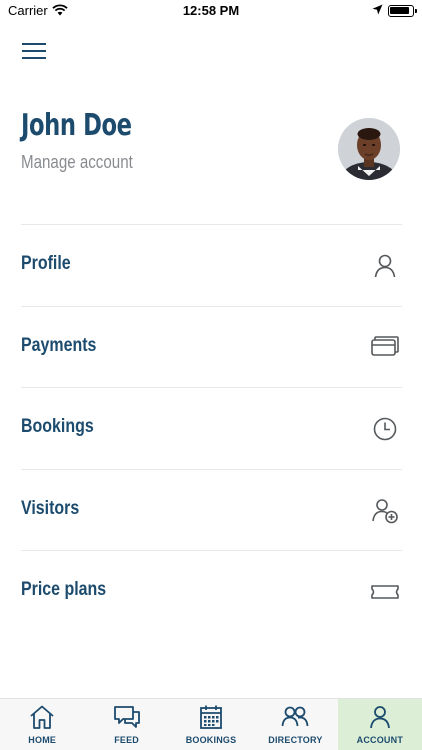  I want to click on clock-icon, so click(385, 429).